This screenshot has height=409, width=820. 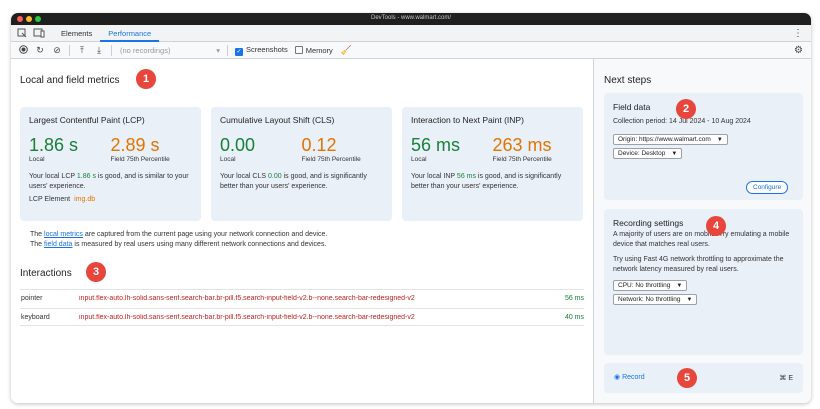 I want to click on callout-badge-2: 2, so click(x=686, y=109).